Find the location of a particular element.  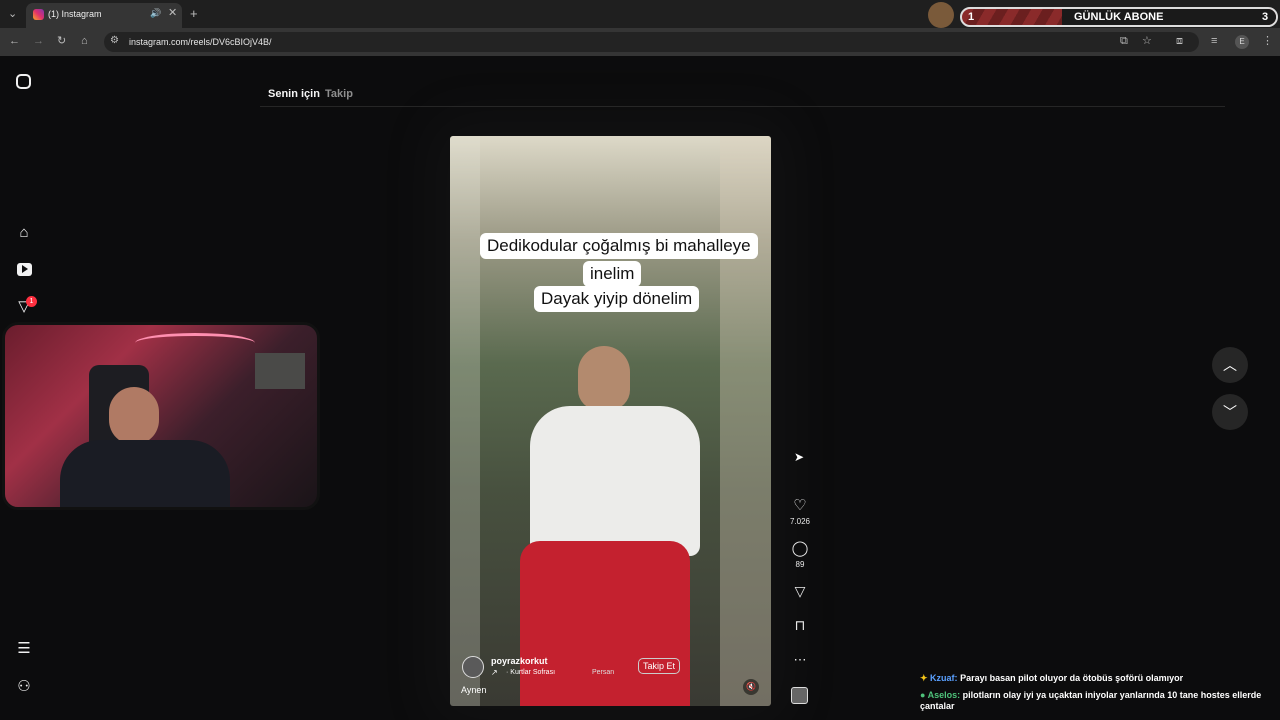

like-count: 7.026 is located at coordinates (800, 521).